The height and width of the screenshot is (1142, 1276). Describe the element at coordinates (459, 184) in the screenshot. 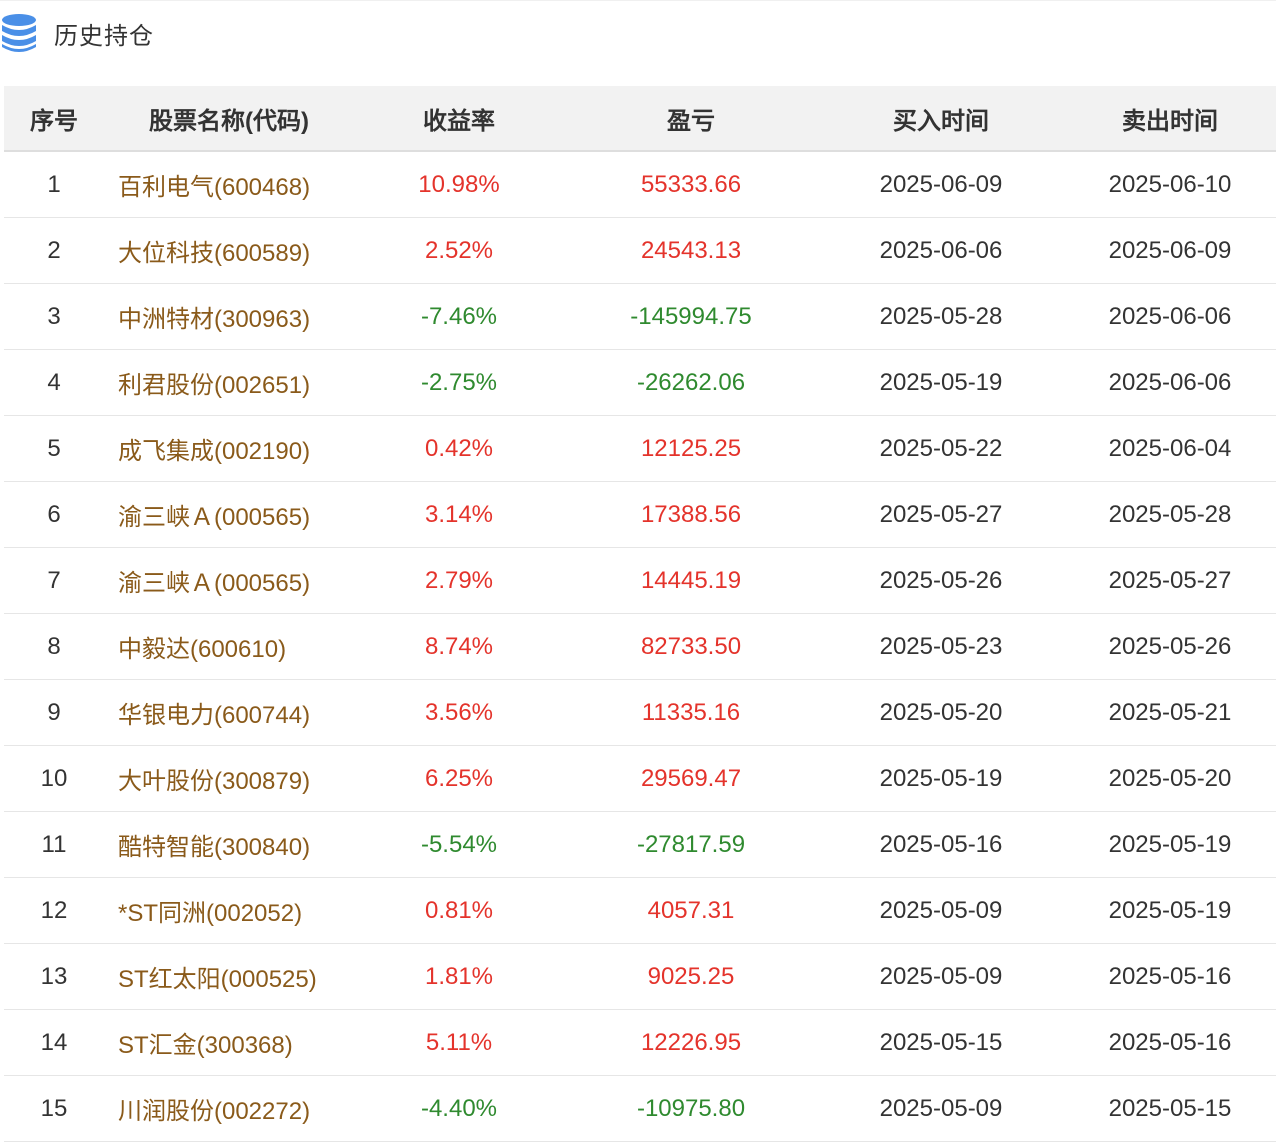

I see `return-rate-cell: 10.98%` at that location.